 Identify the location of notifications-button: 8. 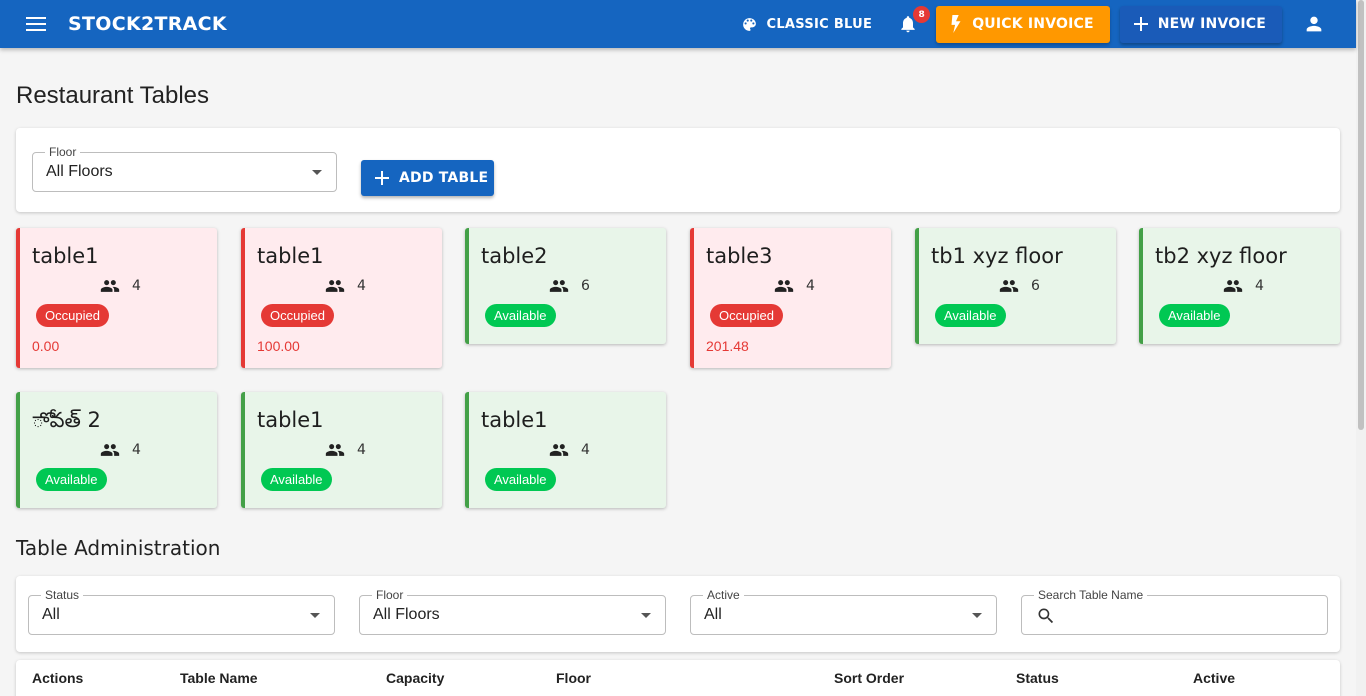
(912, 22).